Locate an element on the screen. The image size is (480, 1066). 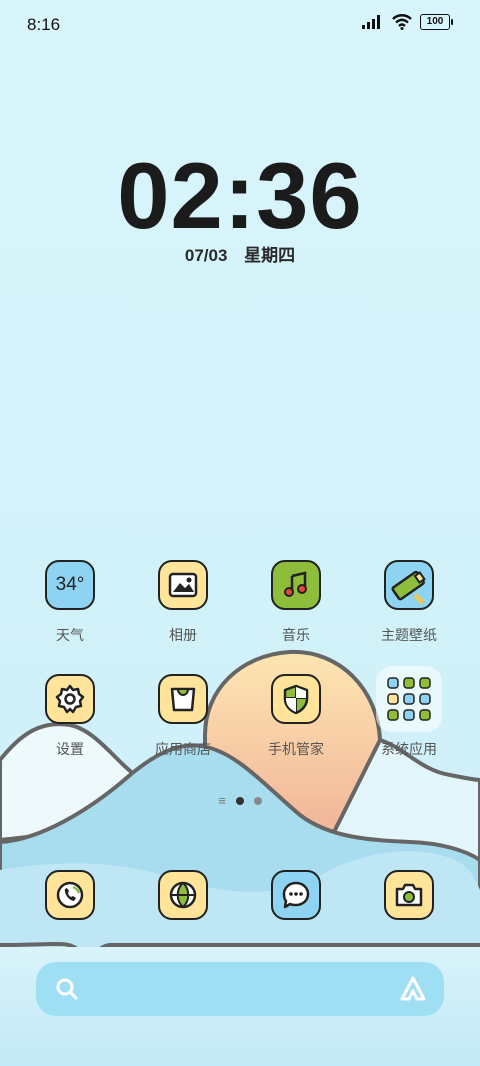
app-label: 天气 is located at coordinates (70, 635).